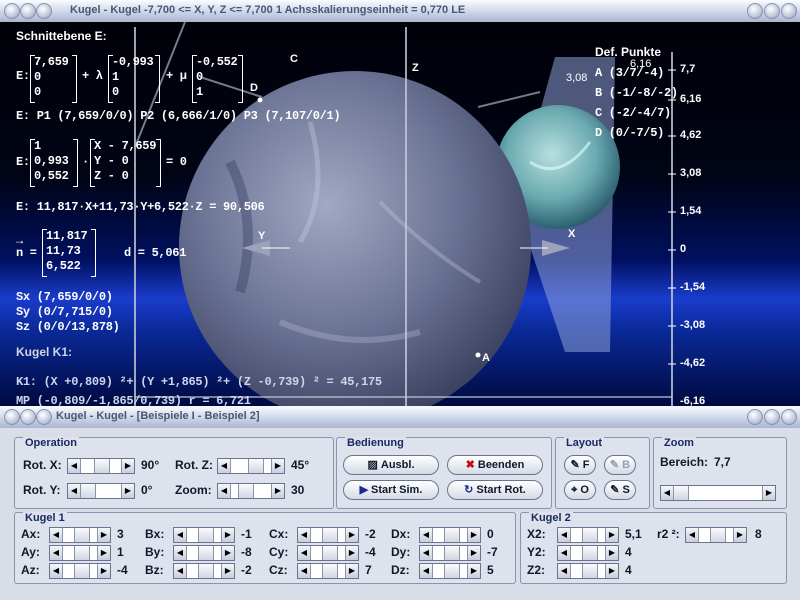 This screenshot has height=600, width=800. I want to click on layout-b-button: ✎ B, so click(620, 465).